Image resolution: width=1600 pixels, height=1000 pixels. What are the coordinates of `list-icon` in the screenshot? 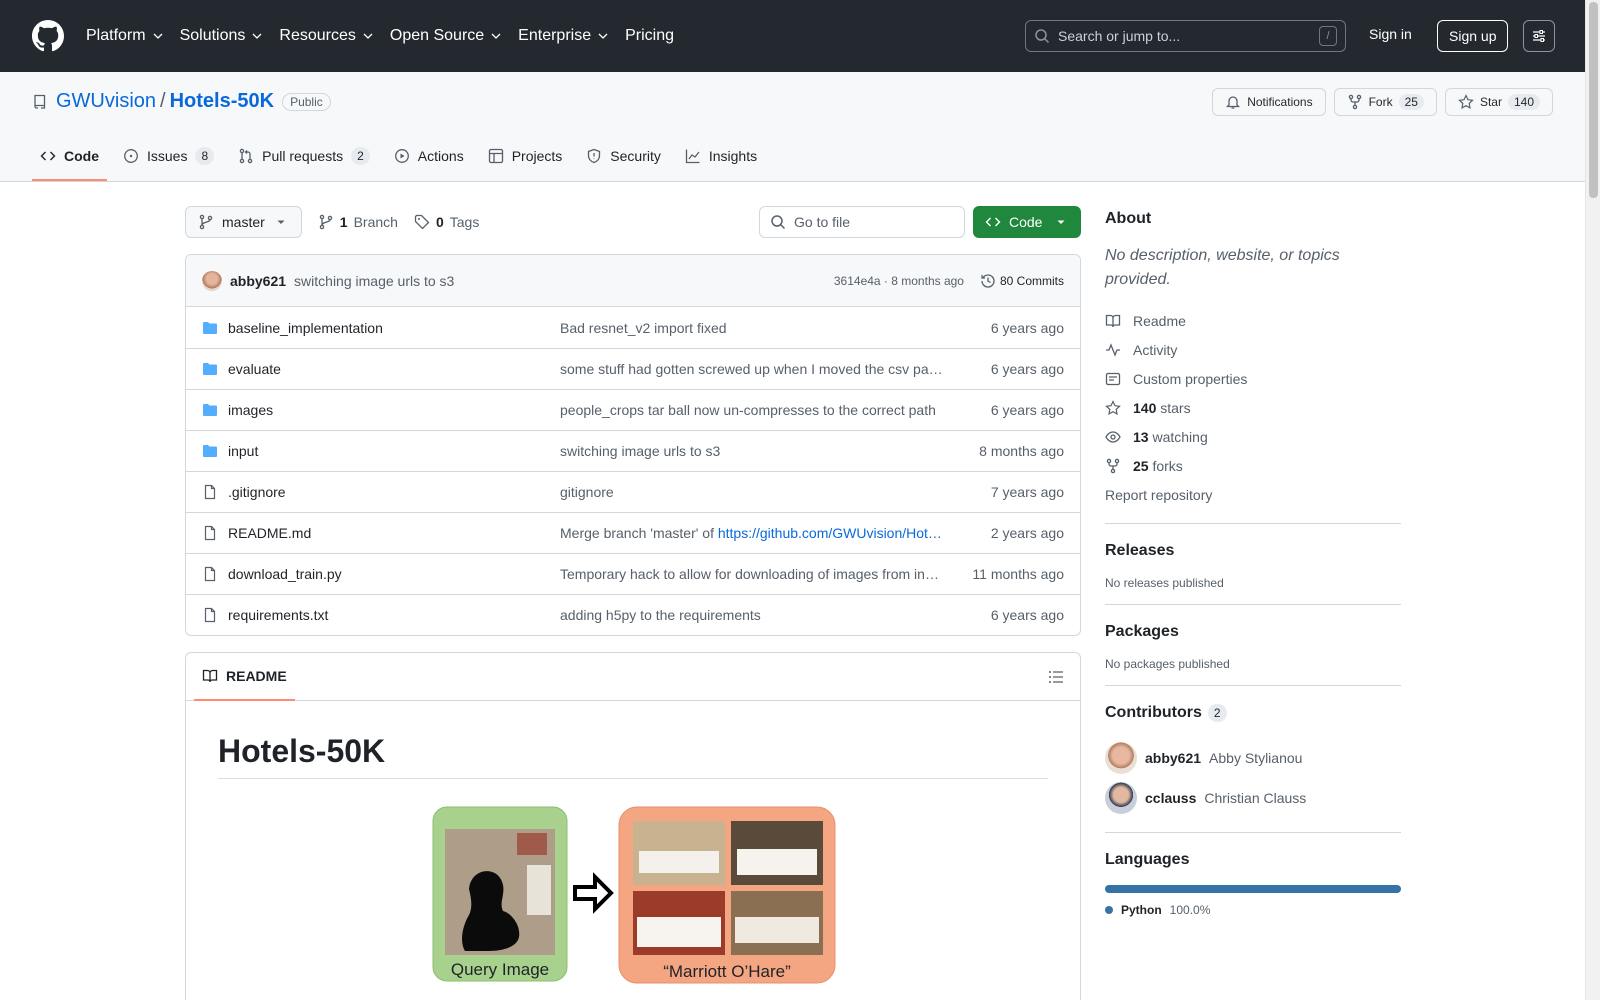 It's located at (1056, 677).